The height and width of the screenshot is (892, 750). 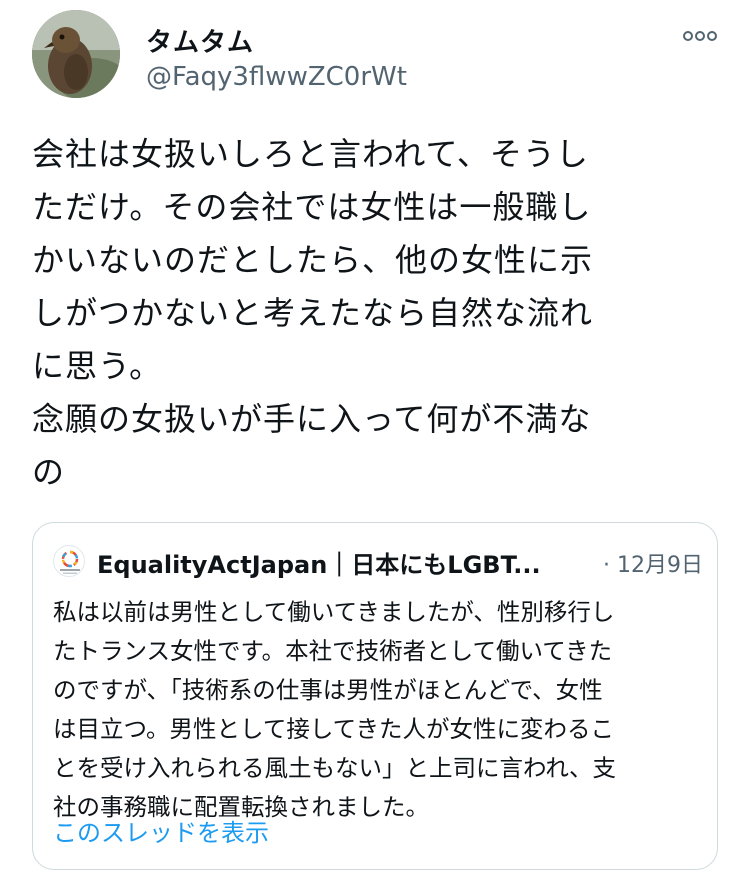 I want to click on display-name: タムタム, so click(x=200, y=40).